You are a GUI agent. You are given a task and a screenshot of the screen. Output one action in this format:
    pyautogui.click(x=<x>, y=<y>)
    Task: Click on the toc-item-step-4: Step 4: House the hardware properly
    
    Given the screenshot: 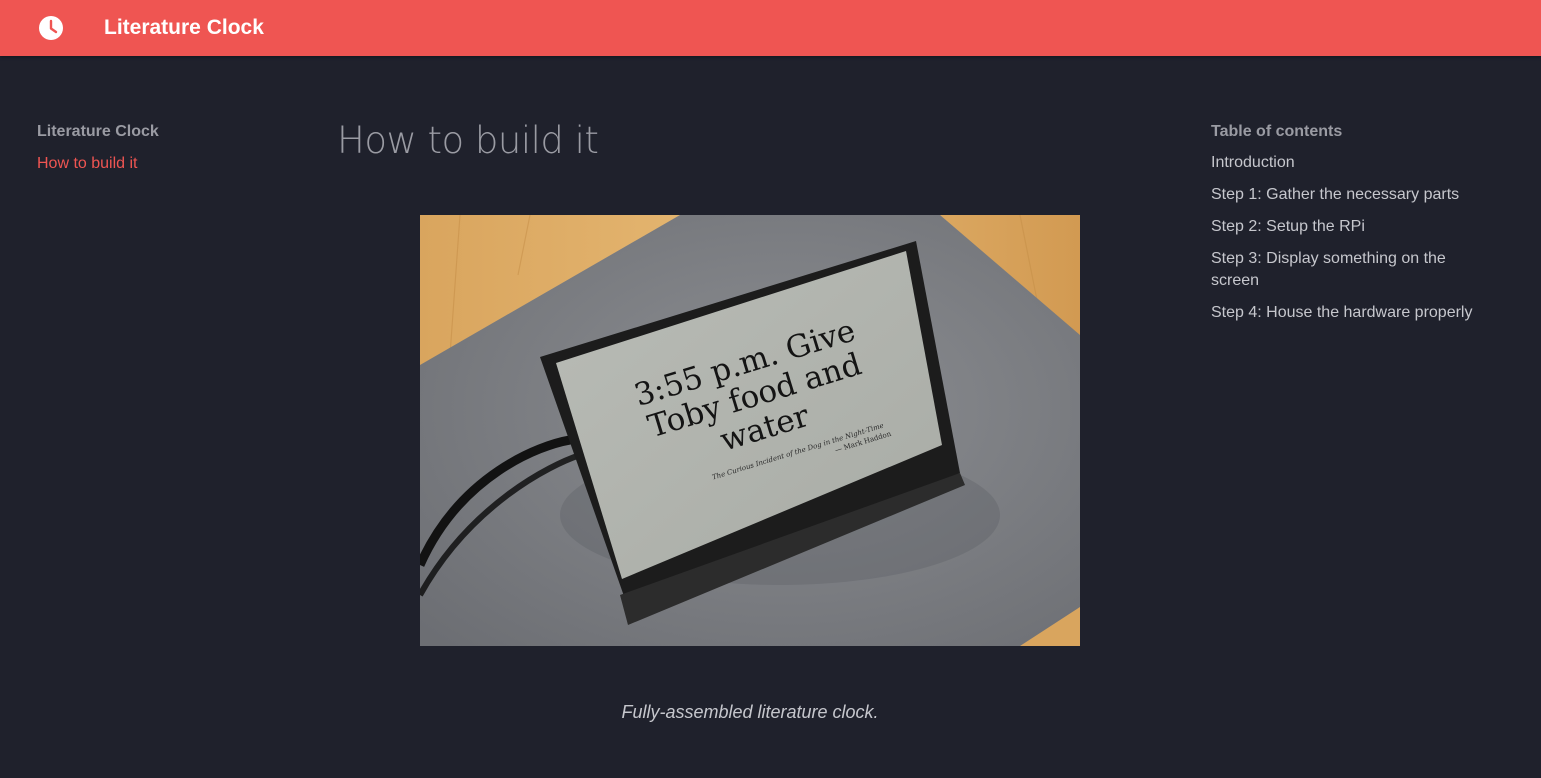 What is the action you would take?
    pyautogui.click(x=1346, y=313)
    